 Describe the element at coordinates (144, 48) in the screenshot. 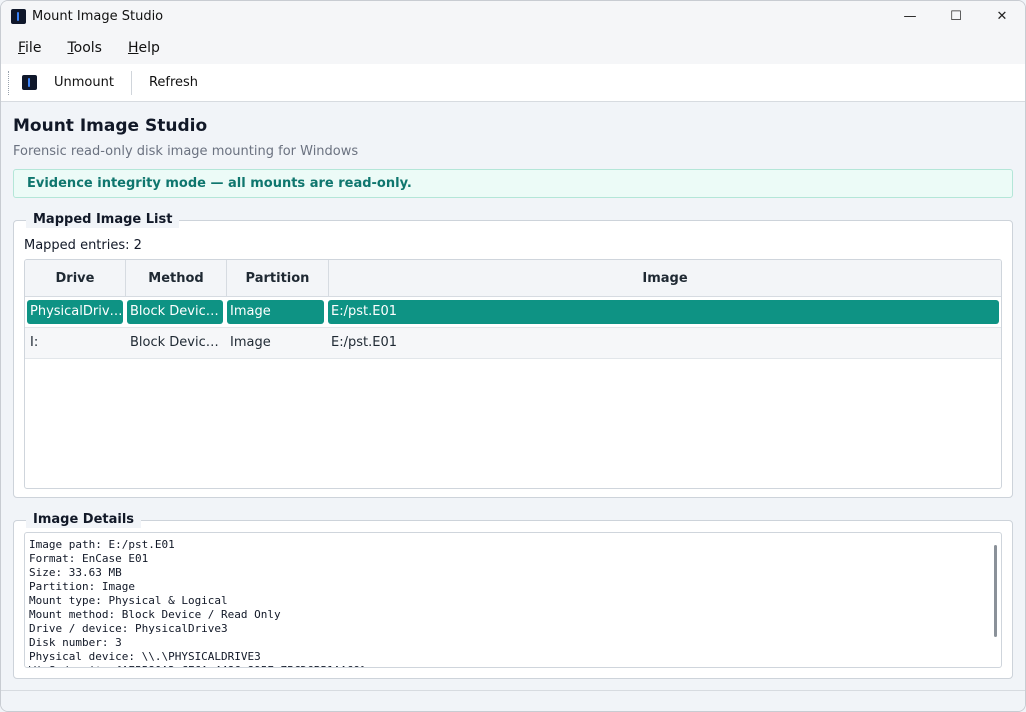

I see `menu-help: Help` at that location.